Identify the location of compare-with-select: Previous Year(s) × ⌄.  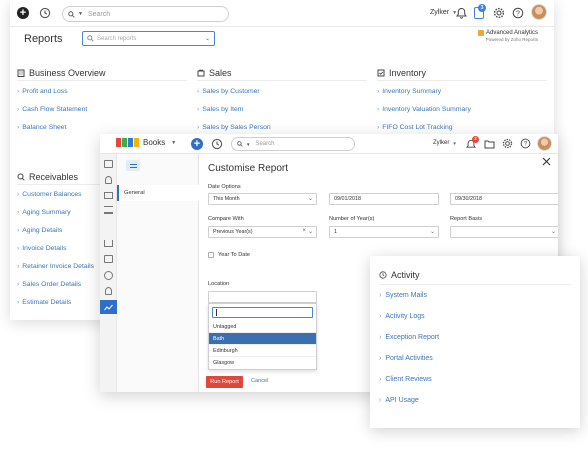
(262, 232).